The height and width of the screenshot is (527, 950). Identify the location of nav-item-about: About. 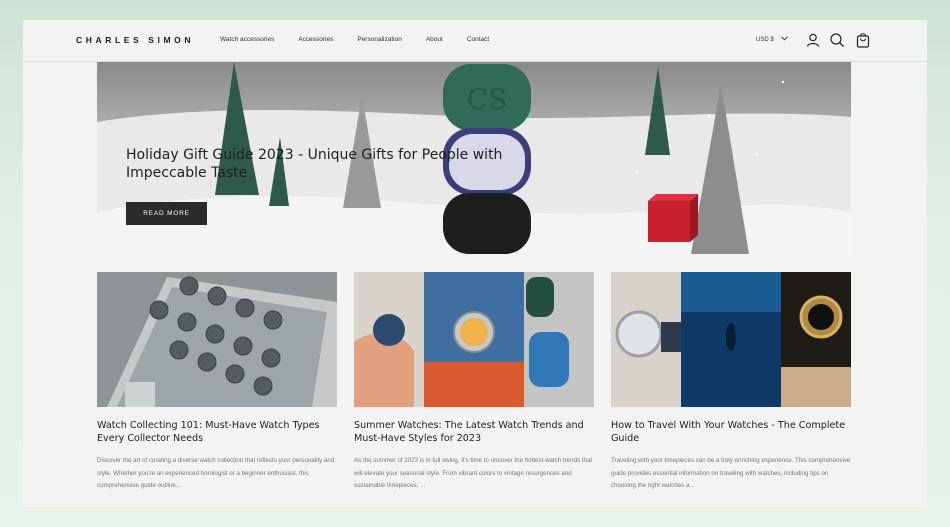
(434, 39).